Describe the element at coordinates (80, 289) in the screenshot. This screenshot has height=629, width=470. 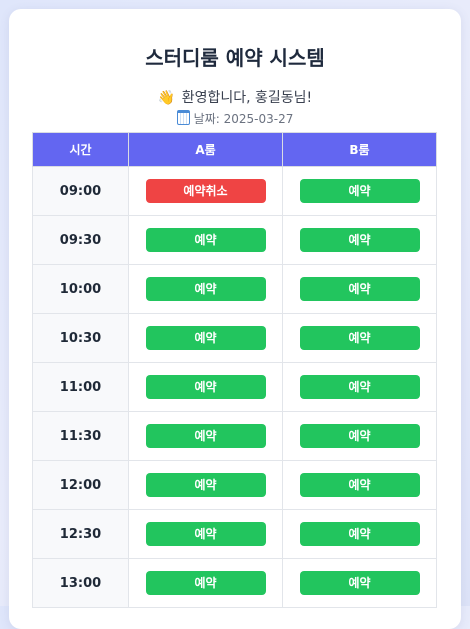
I see `time-cell: 10:00` at that location.